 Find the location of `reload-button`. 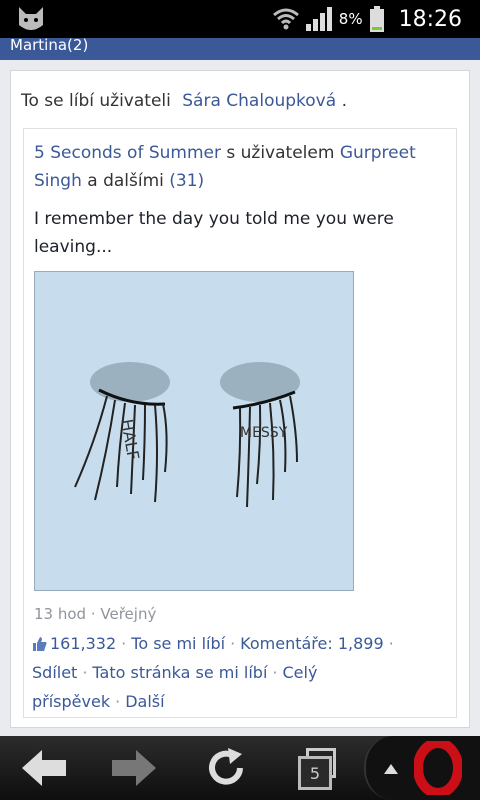

reload-button is located at coordinates (226, 768).